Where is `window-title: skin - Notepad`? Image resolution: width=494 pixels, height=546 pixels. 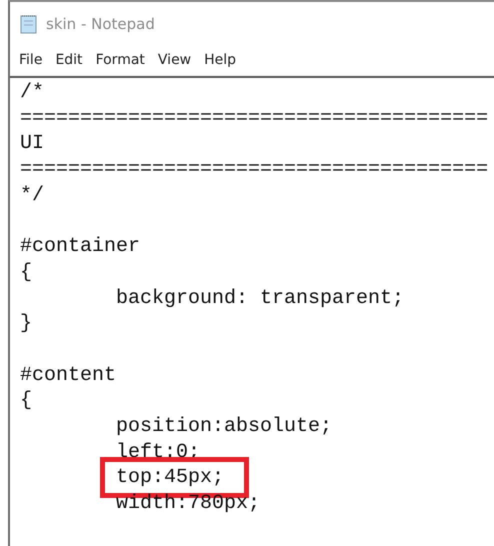
window-title: skin - Notepad is located at coordinates (100, 23).